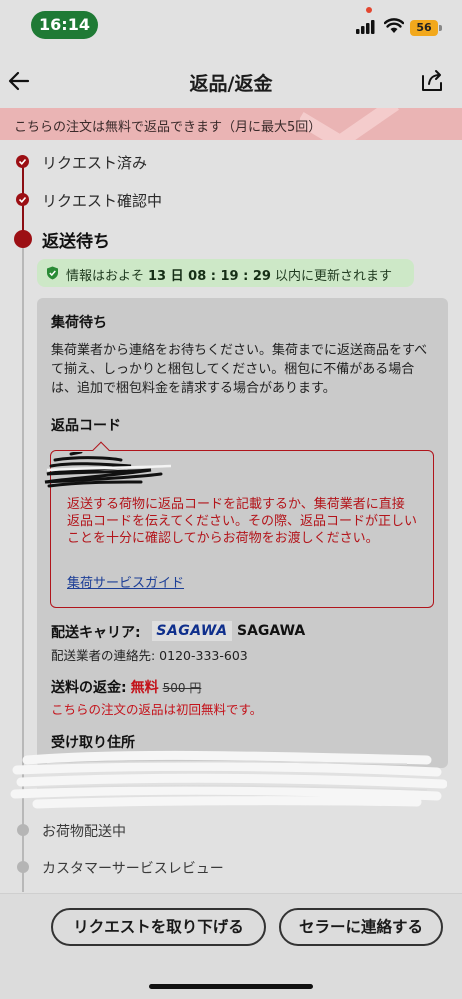 Image resolution: width=462 pixels, height=999 pixels. I want to click on countdown-prefix: 情報はおよそ, so click(105, 276).